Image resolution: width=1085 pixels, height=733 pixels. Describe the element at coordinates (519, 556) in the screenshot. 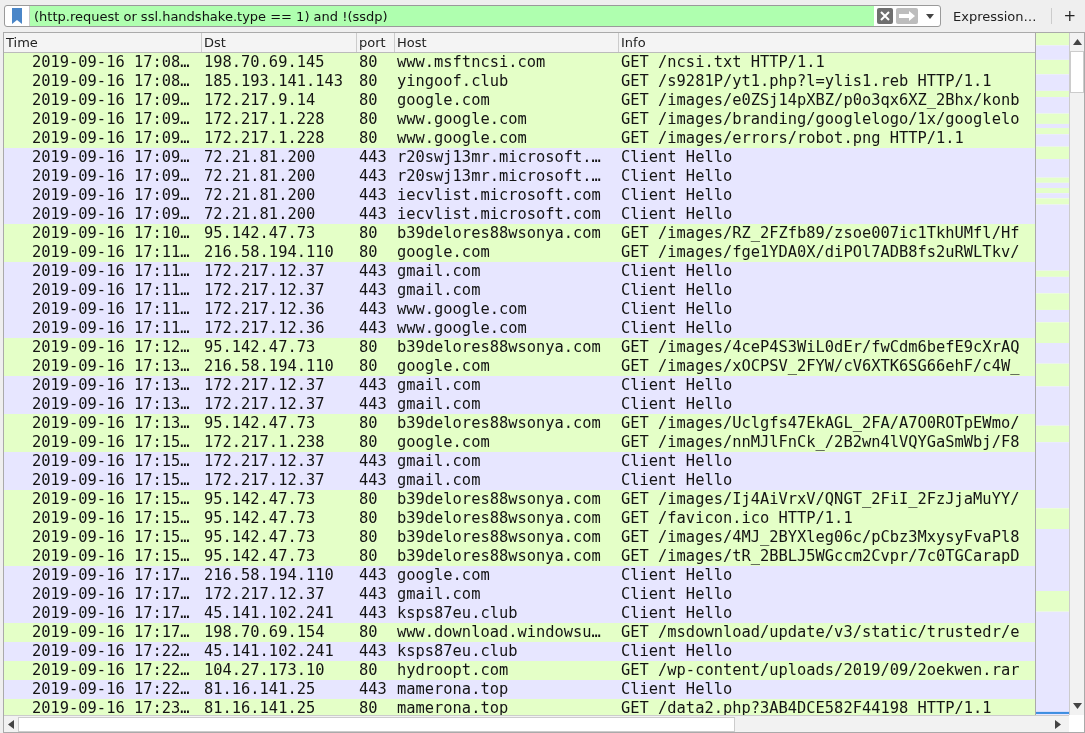

I see `packet-row: 2019-09-16 17:15… 95.142.47.73 80 b39delores88wsonya.com GET /images/tR_2BBLJ5WGccm2Cvpr/7c0TGCarapD` at that location.